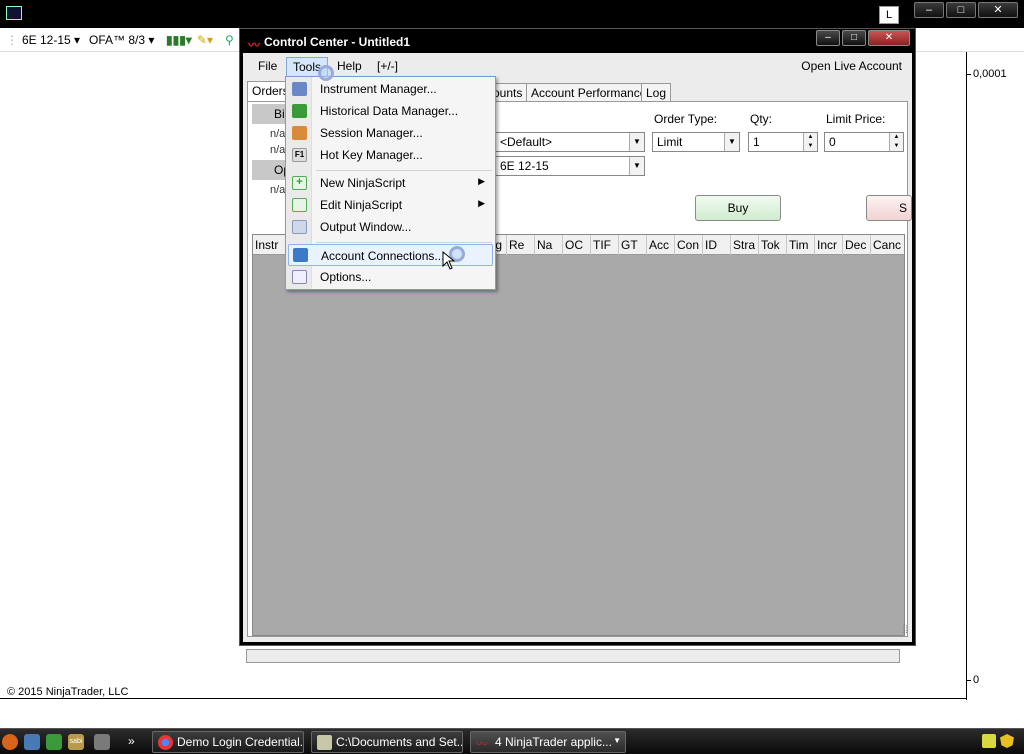  Describe the element at coordinates (889, 15) in the screenshot. I see `chart-link-badge: L` at that location.